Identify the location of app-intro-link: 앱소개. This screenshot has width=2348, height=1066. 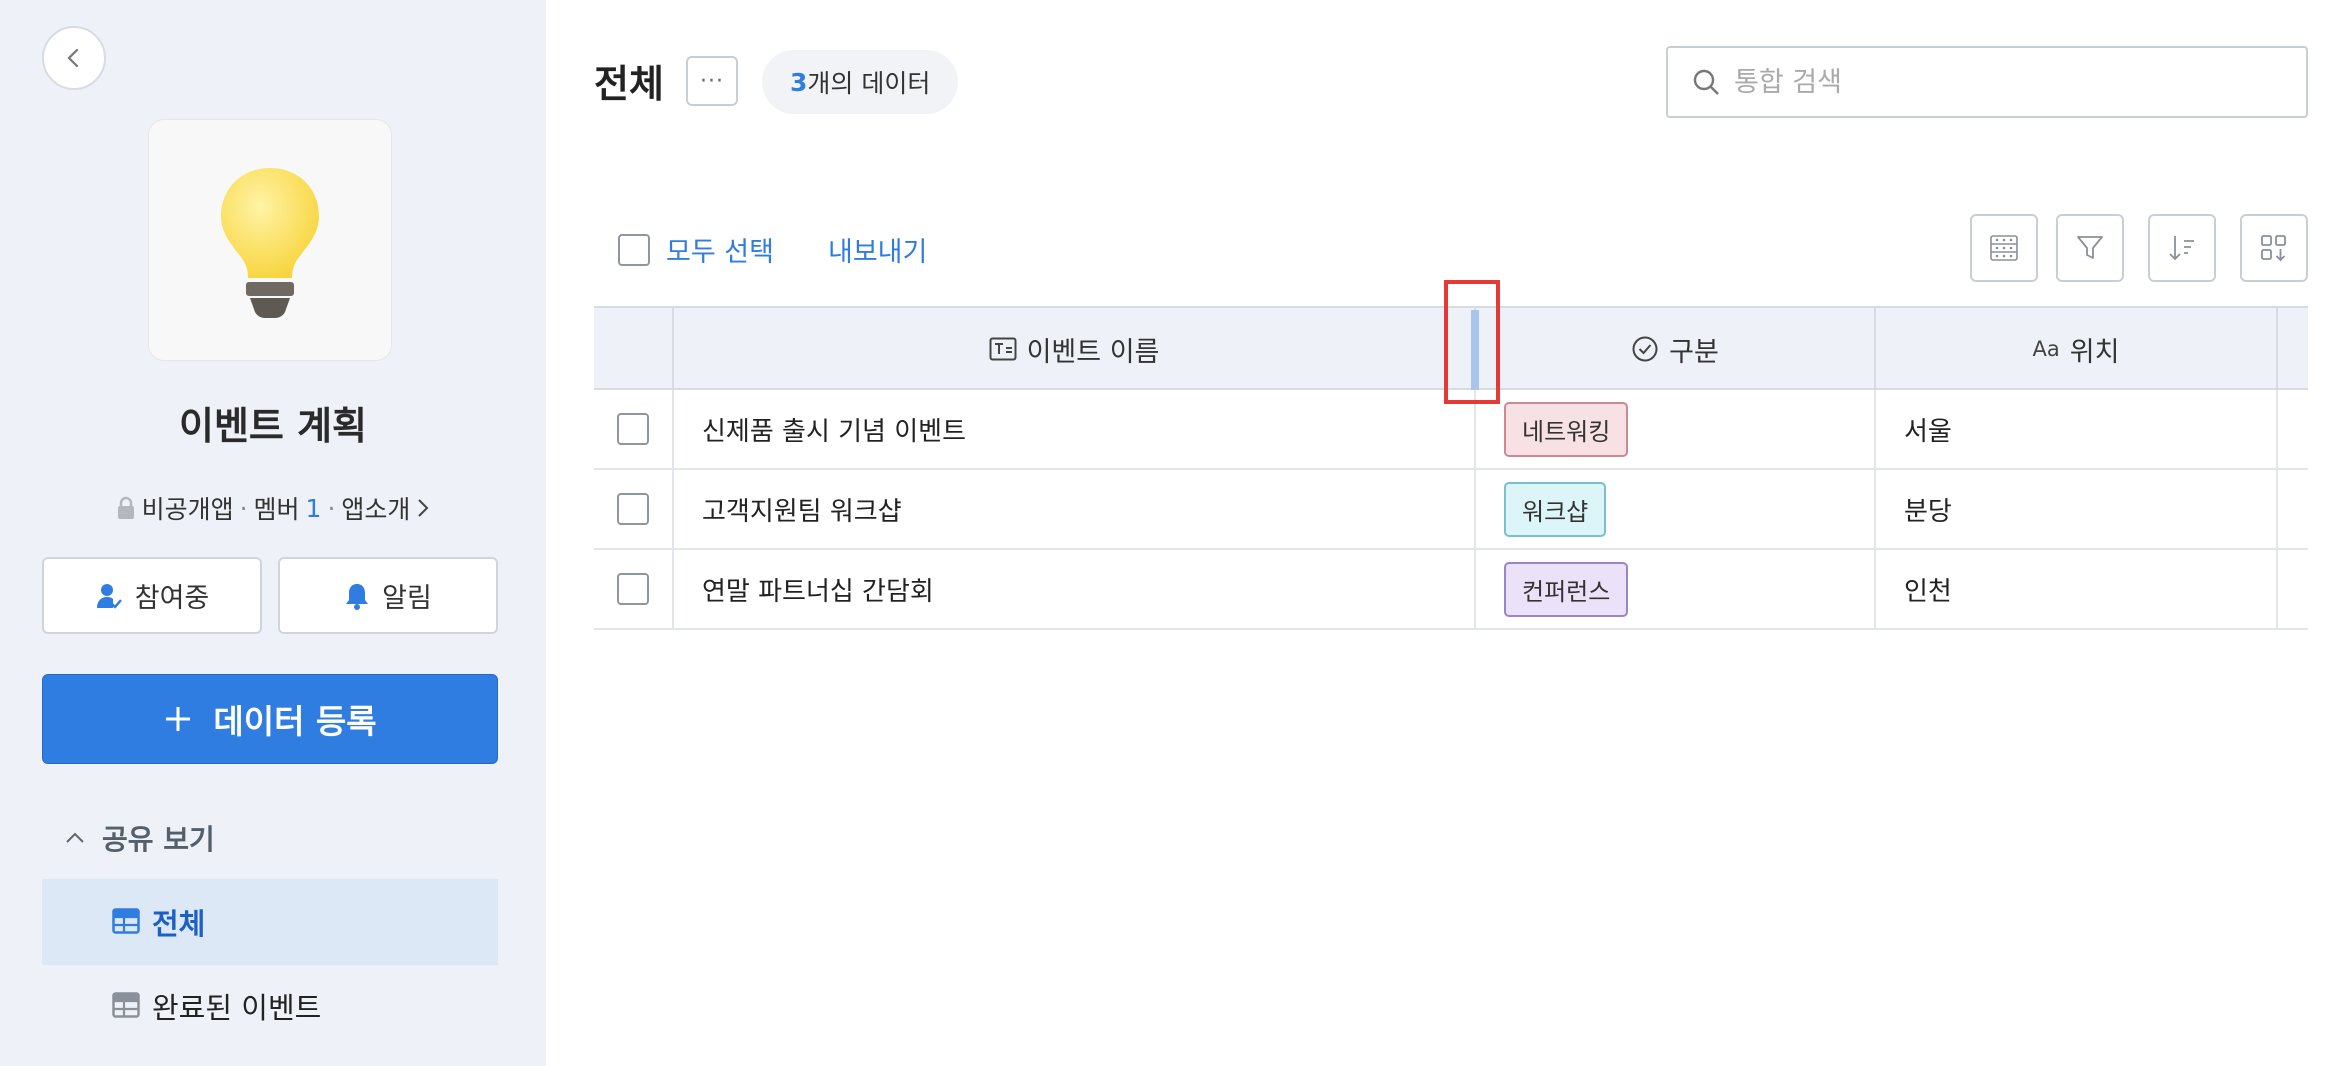
(375, 508).